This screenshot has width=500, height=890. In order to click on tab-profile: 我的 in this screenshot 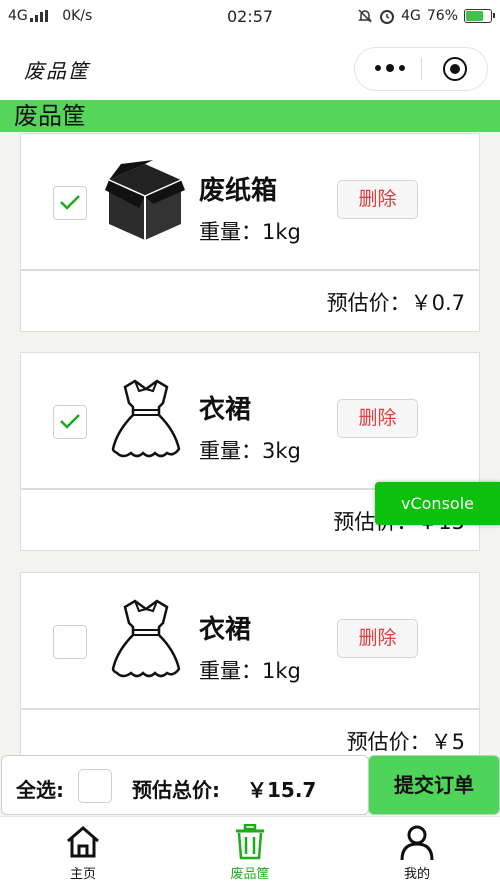, I will do `click(417, 853)`.